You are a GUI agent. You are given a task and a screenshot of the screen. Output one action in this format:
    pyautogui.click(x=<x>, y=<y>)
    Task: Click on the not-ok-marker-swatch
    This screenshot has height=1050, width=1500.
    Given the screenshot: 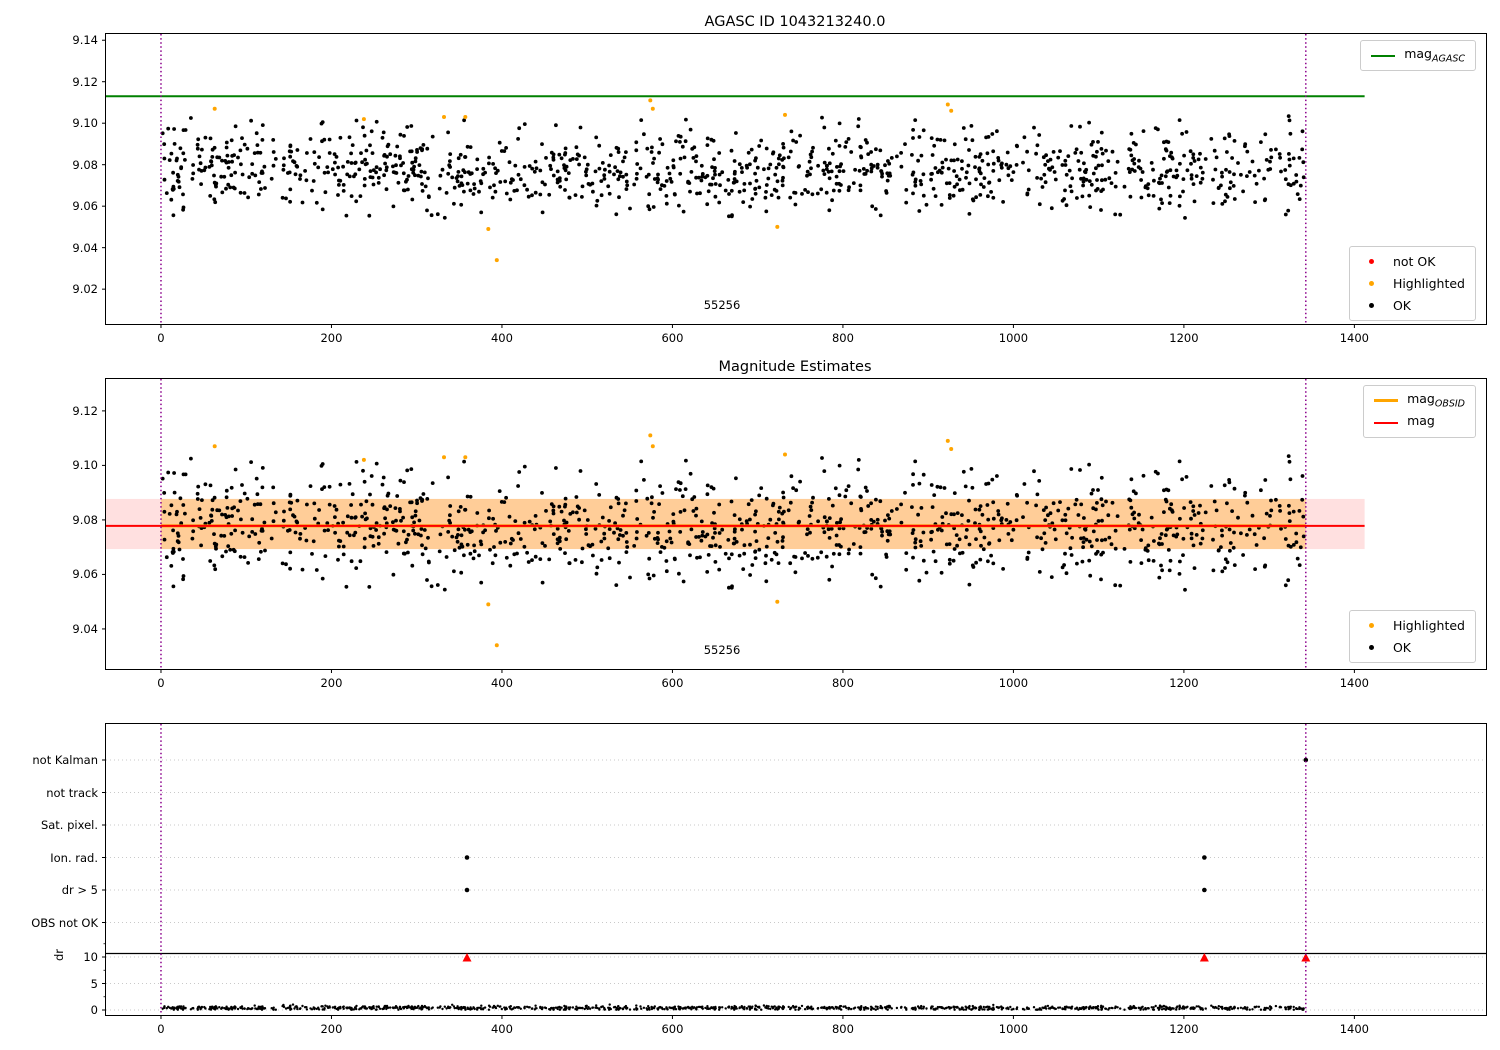 What is the action you would take?
    pyautogui.click(x=1372, y=261)
    